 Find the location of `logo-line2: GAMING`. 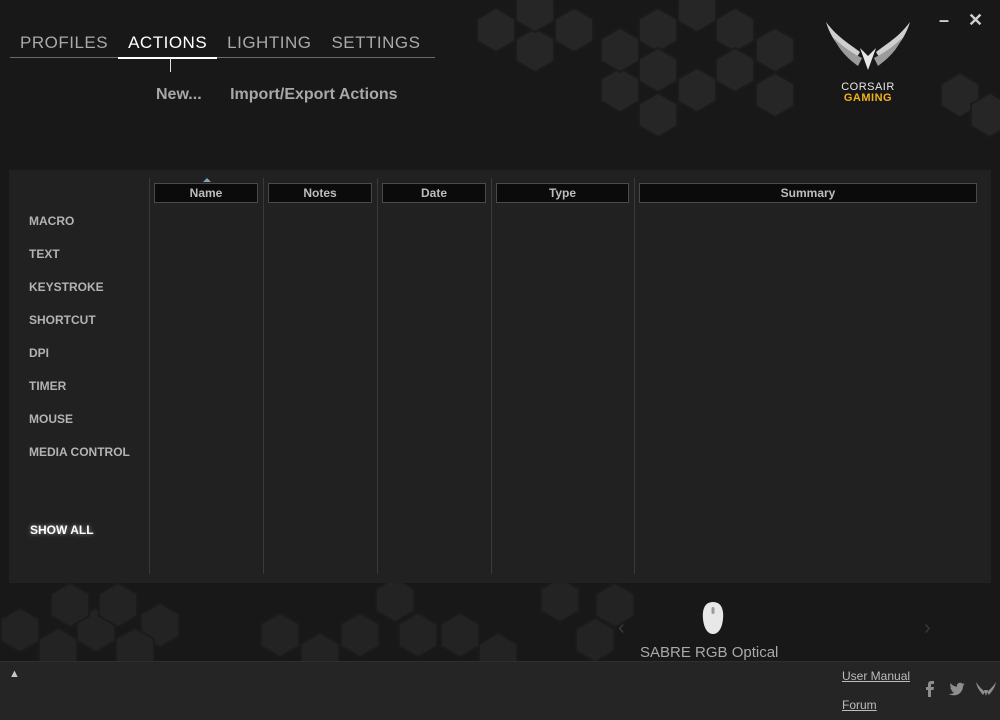

logo-line2: GAMING is located at coordinates (868, 98).